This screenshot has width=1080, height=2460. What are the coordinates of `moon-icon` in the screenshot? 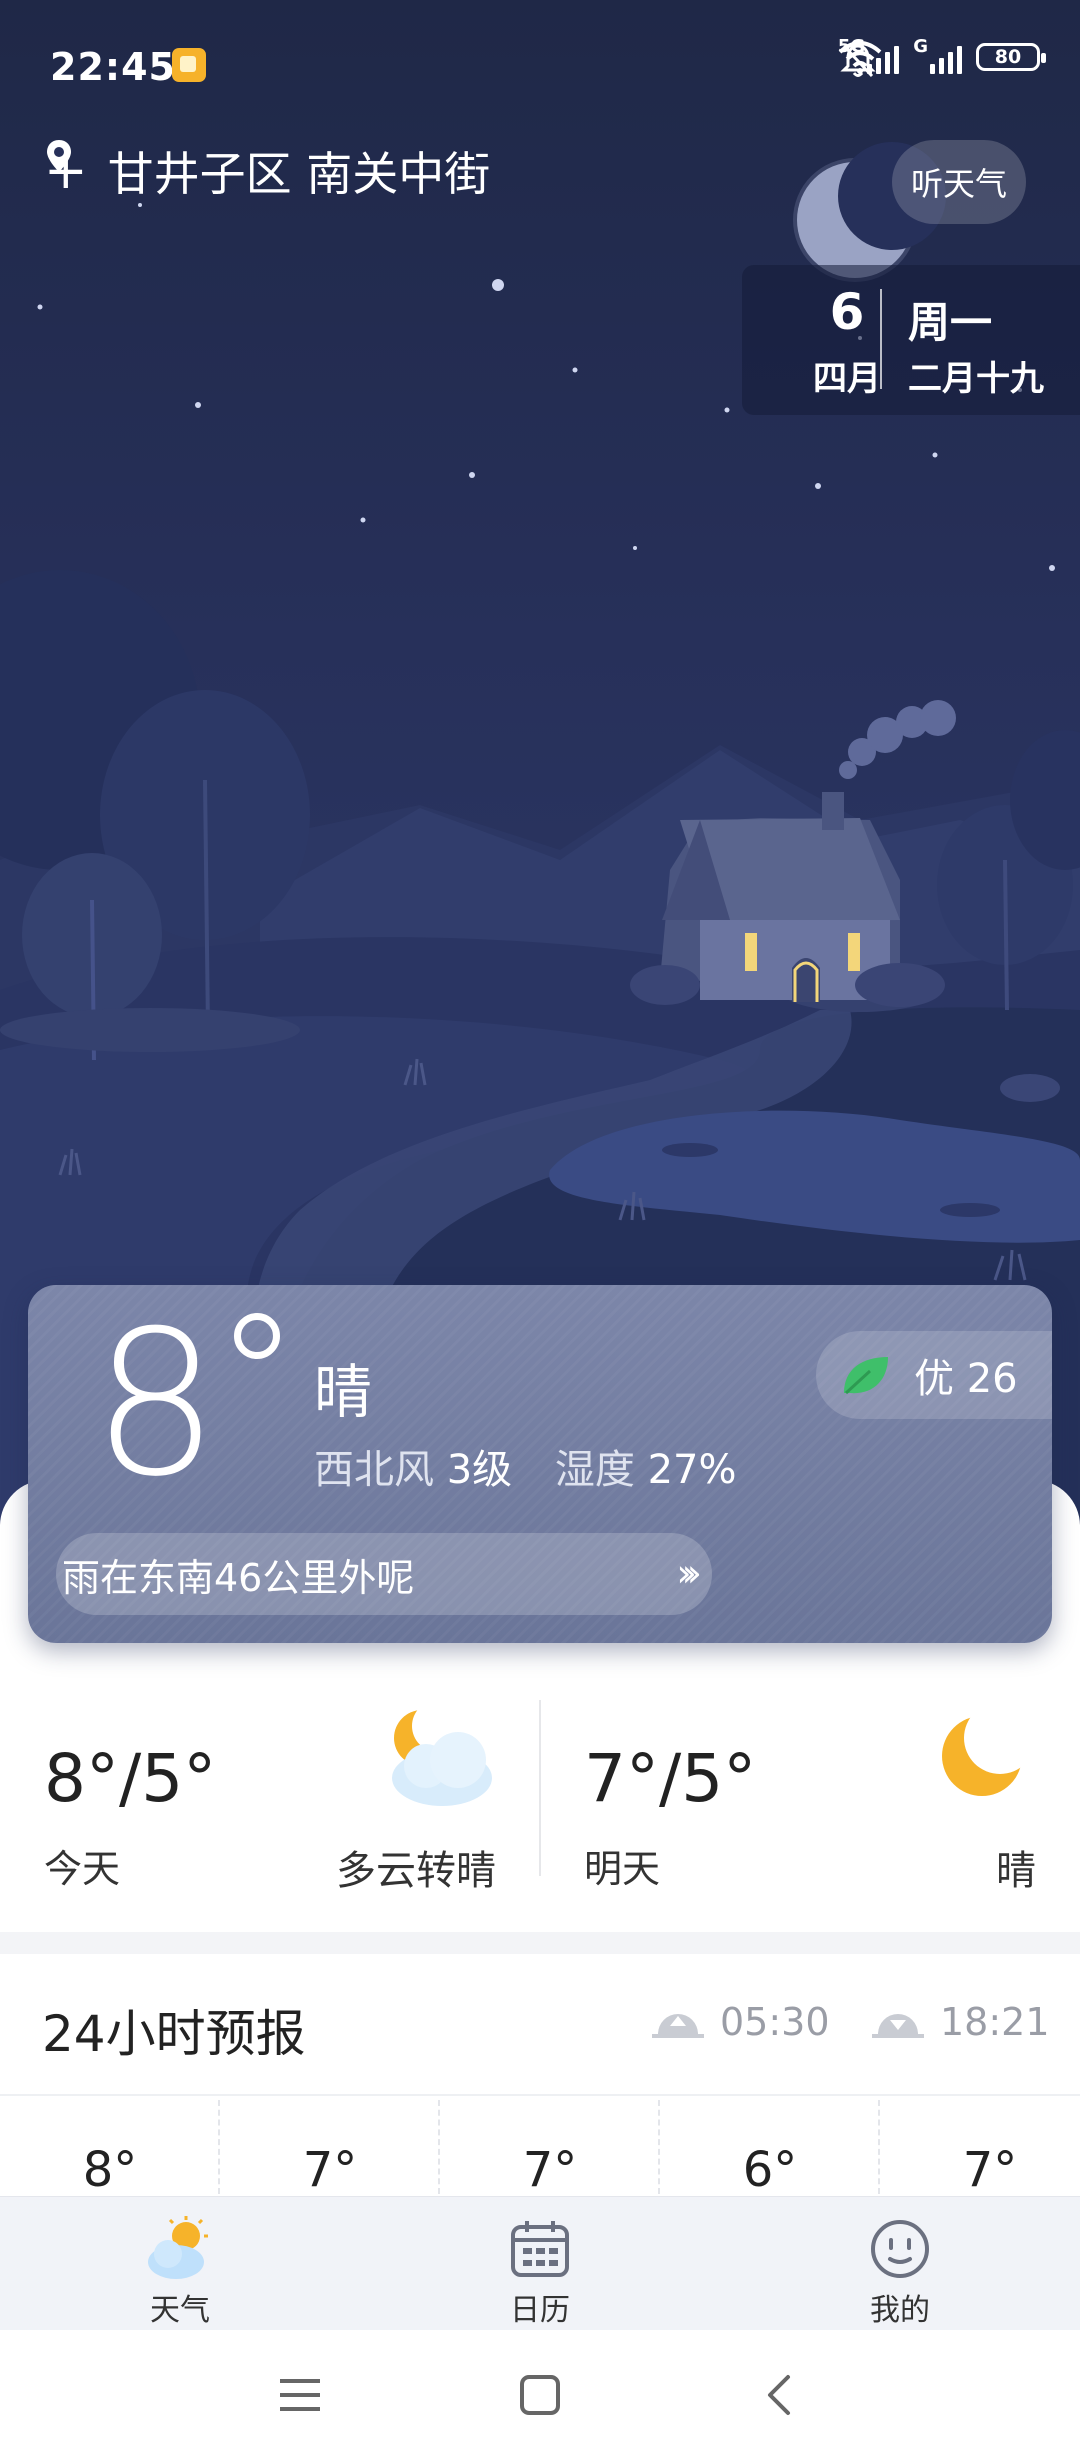 It's located at (987, 1750).